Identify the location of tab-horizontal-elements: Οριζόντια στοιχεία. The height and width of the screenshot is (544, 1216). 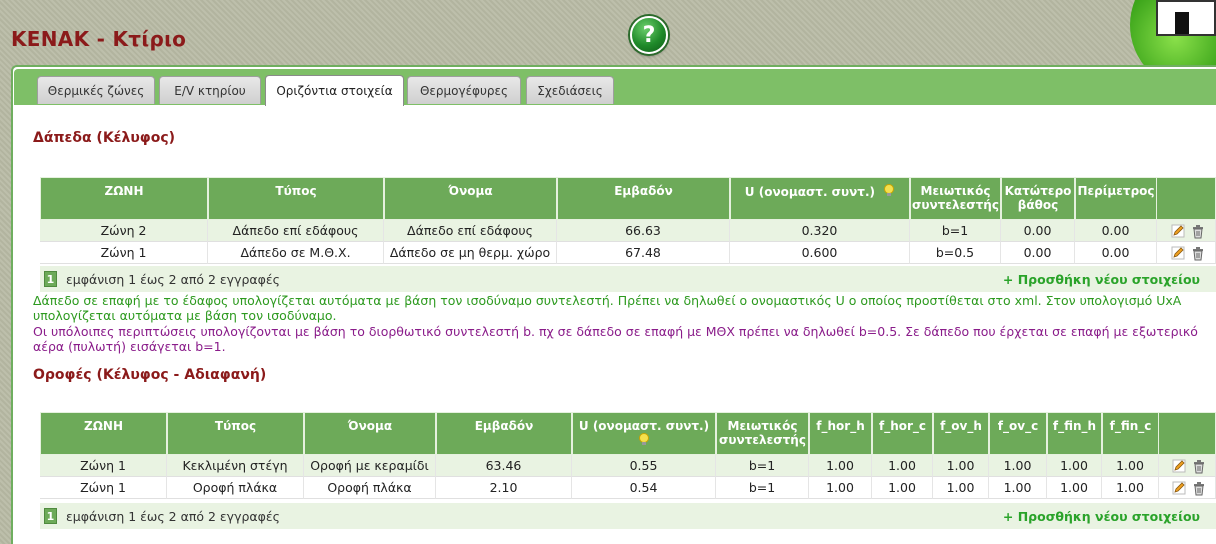
(334, 90).